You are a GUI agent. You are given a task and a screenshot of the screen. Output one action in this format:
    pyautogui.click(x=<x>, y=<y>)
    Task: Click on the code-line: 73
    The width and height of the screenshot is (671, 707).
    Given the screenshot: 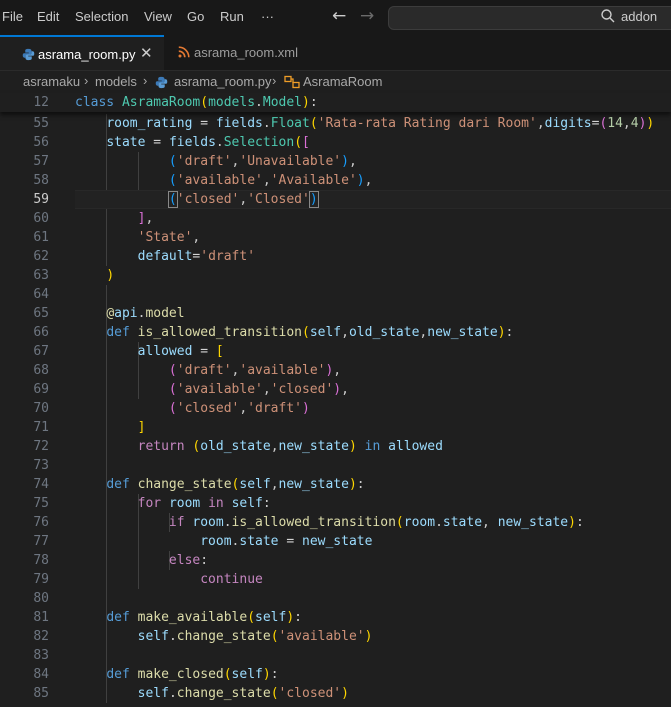 What is the action you would take?
    pyautogui.click(x=335, y=465)
    